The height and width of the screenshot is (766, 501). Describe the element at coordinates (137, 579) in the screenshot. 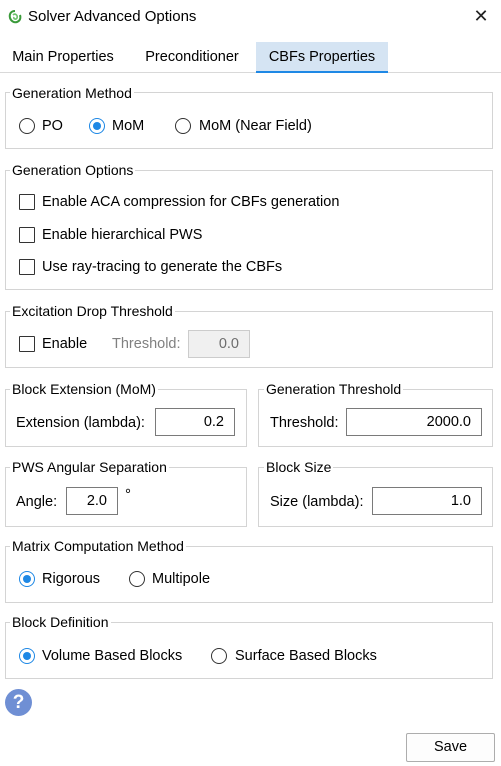

I see `radio-multipole` at that location.